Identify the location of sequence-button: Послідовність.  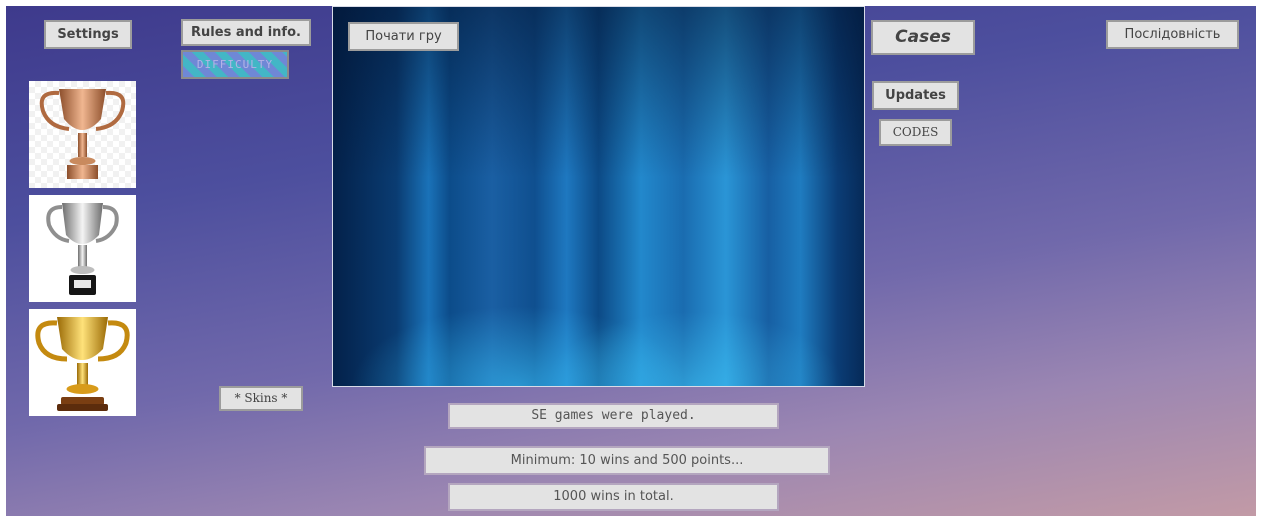
(1172, 34).